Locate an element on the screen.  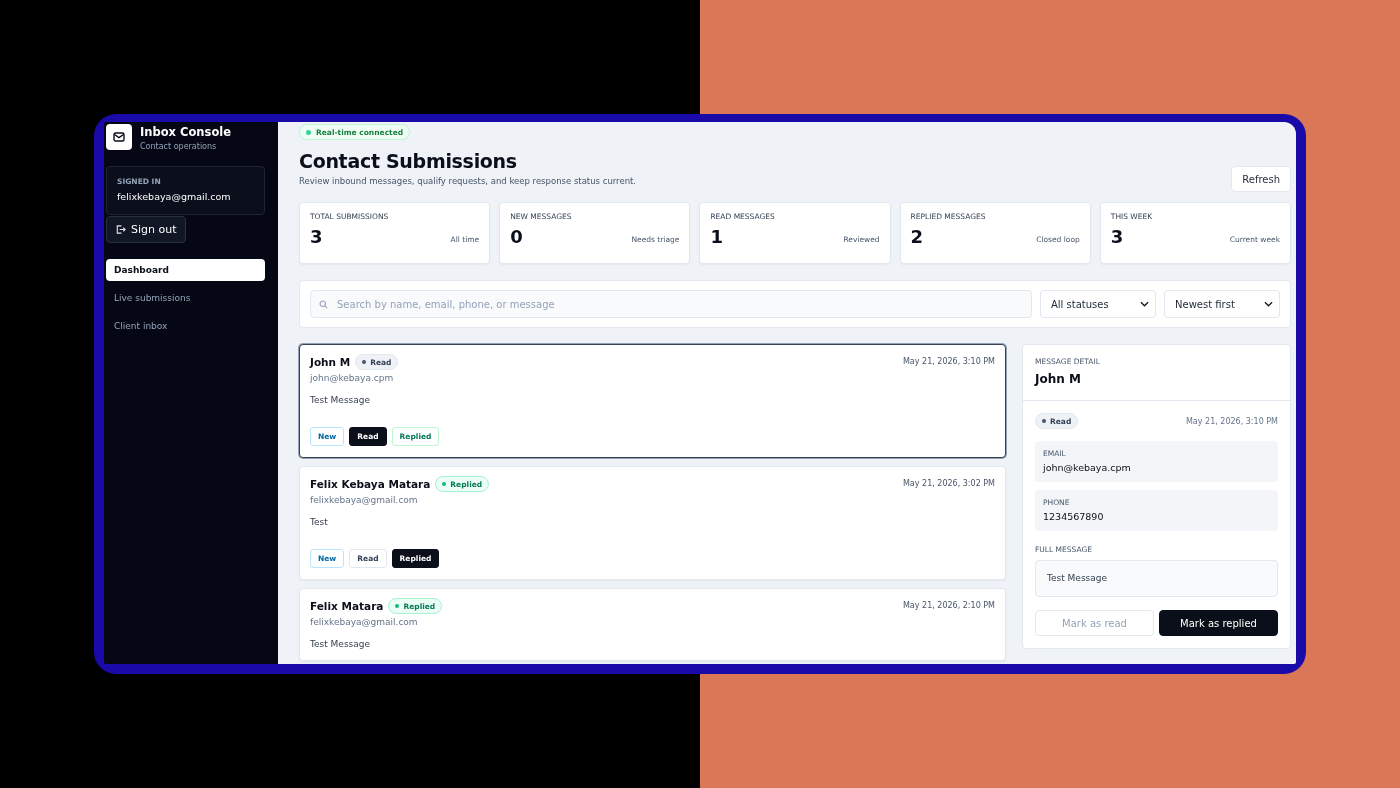
sign-out-button: Sign out is located at coordinates (146, 229).